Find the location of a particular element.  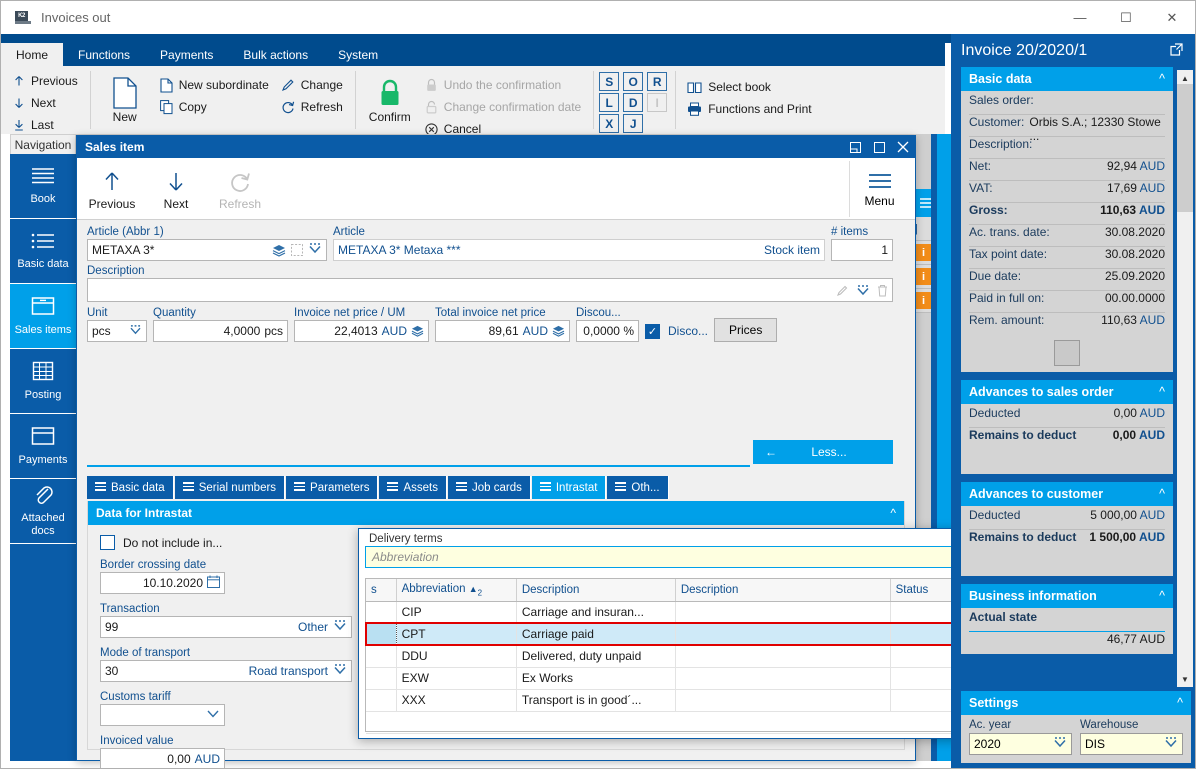

table-row: DDU Delivered, duty unpaid is located at coordinates (667, 656).